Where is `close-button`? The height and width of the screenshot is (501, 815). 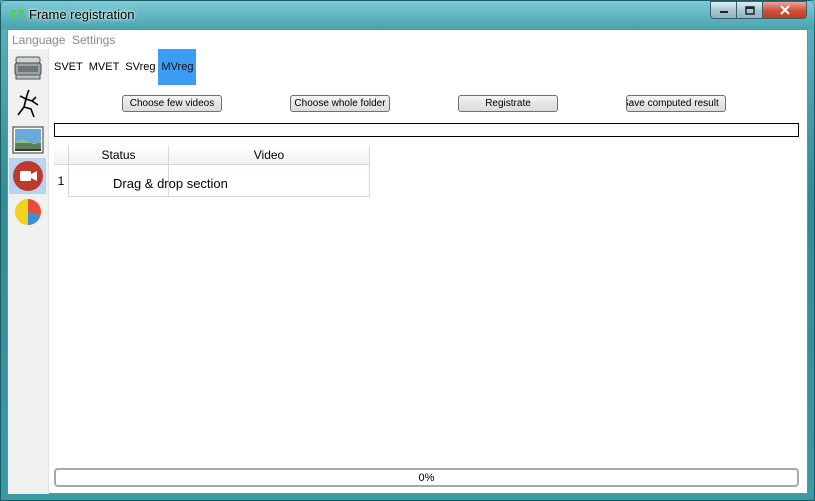 close-button is located at coordinates (785, 10).